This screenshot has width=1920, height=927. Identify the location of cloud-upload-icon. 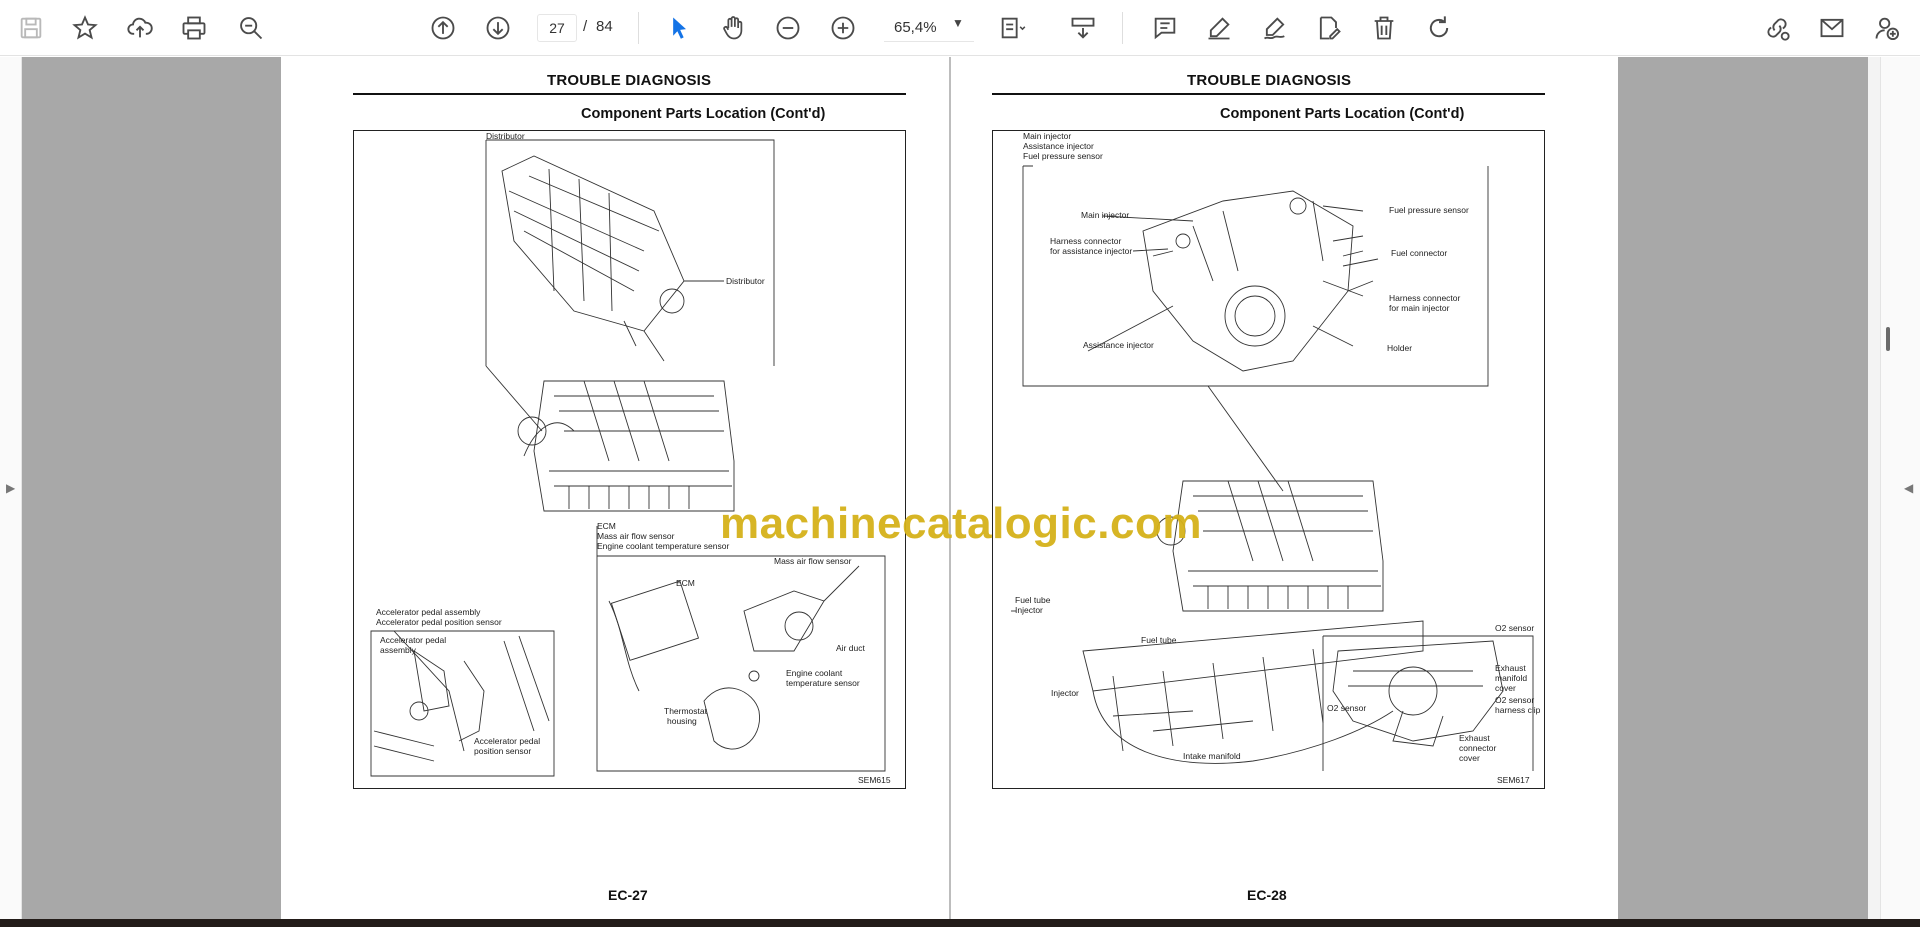
(140, 28).